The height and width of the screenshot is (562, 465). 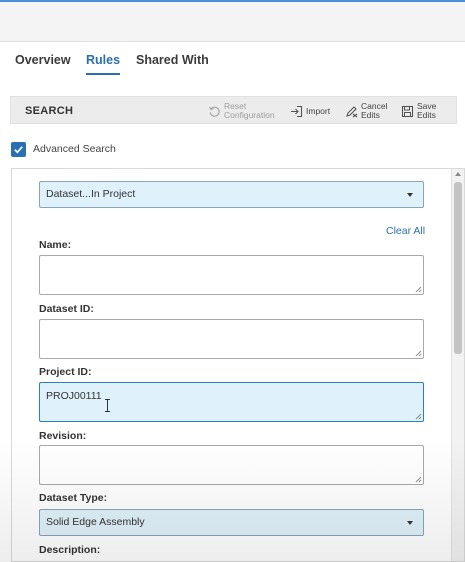 I want to click on tab-rules: Rules, so click(x=103, y=64).